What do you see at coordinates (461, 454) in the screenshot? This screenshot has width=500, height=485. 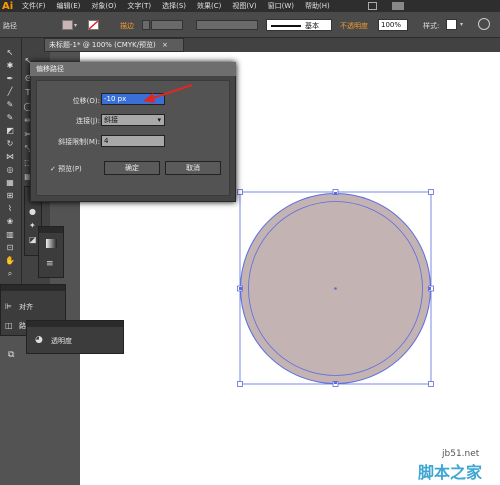 I see `watermark-url: jb51.net` at bounding box center [461, 454].